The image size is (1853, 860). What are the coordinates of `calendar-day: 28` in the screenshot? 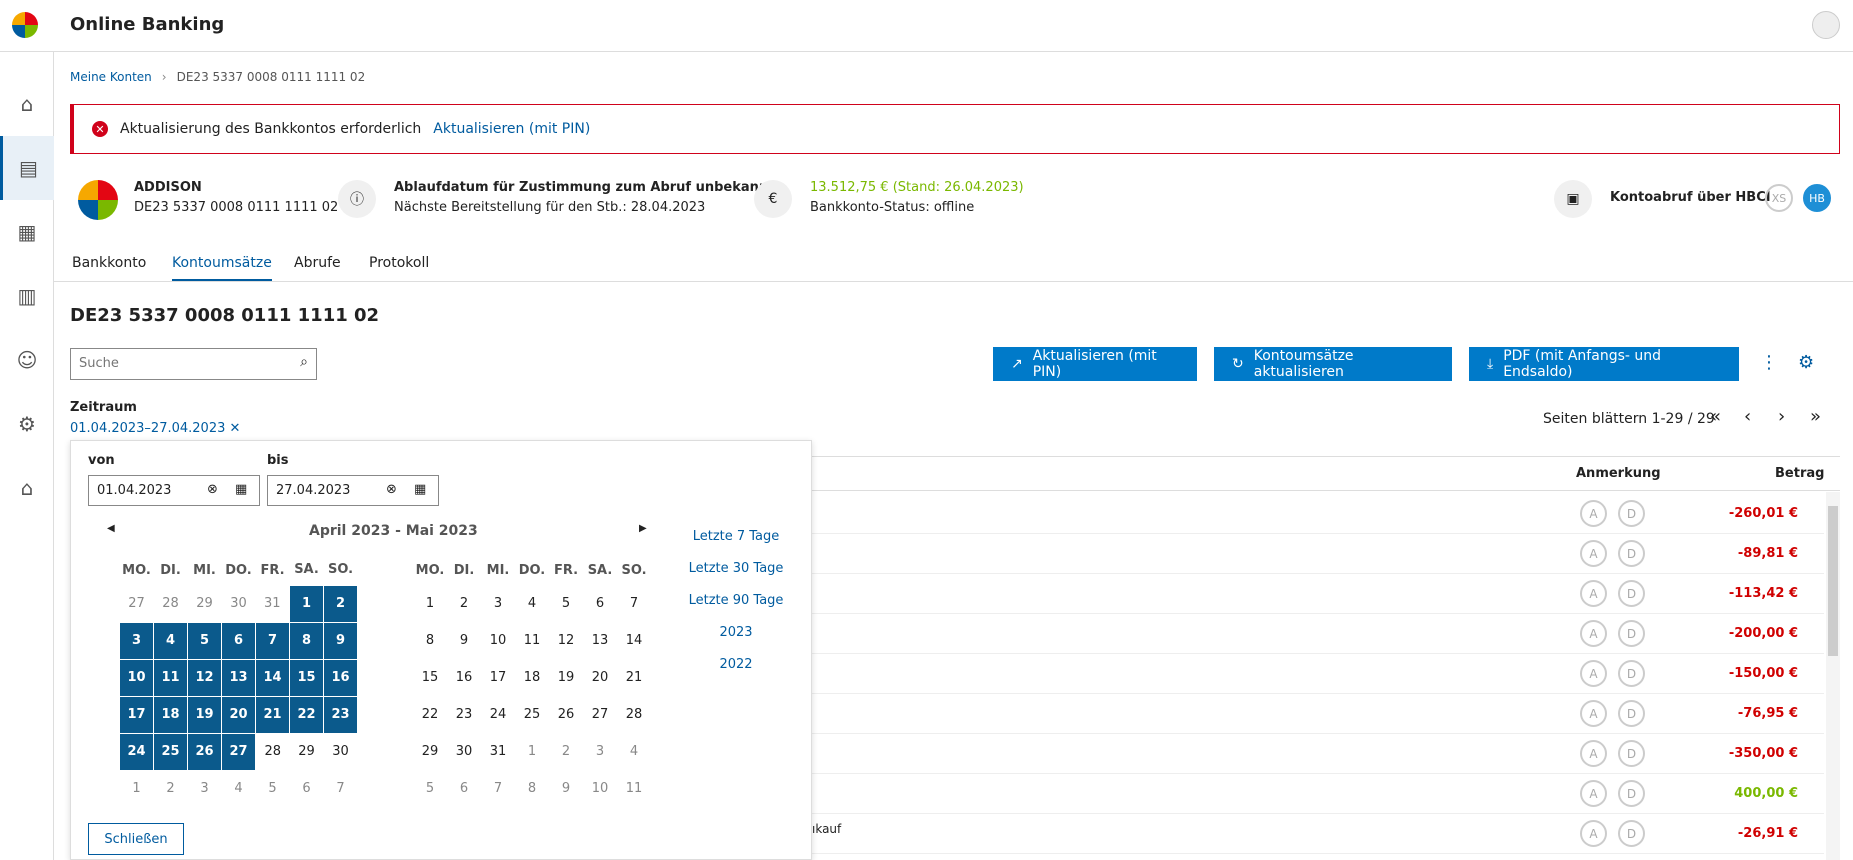 It's located at (171, 603).